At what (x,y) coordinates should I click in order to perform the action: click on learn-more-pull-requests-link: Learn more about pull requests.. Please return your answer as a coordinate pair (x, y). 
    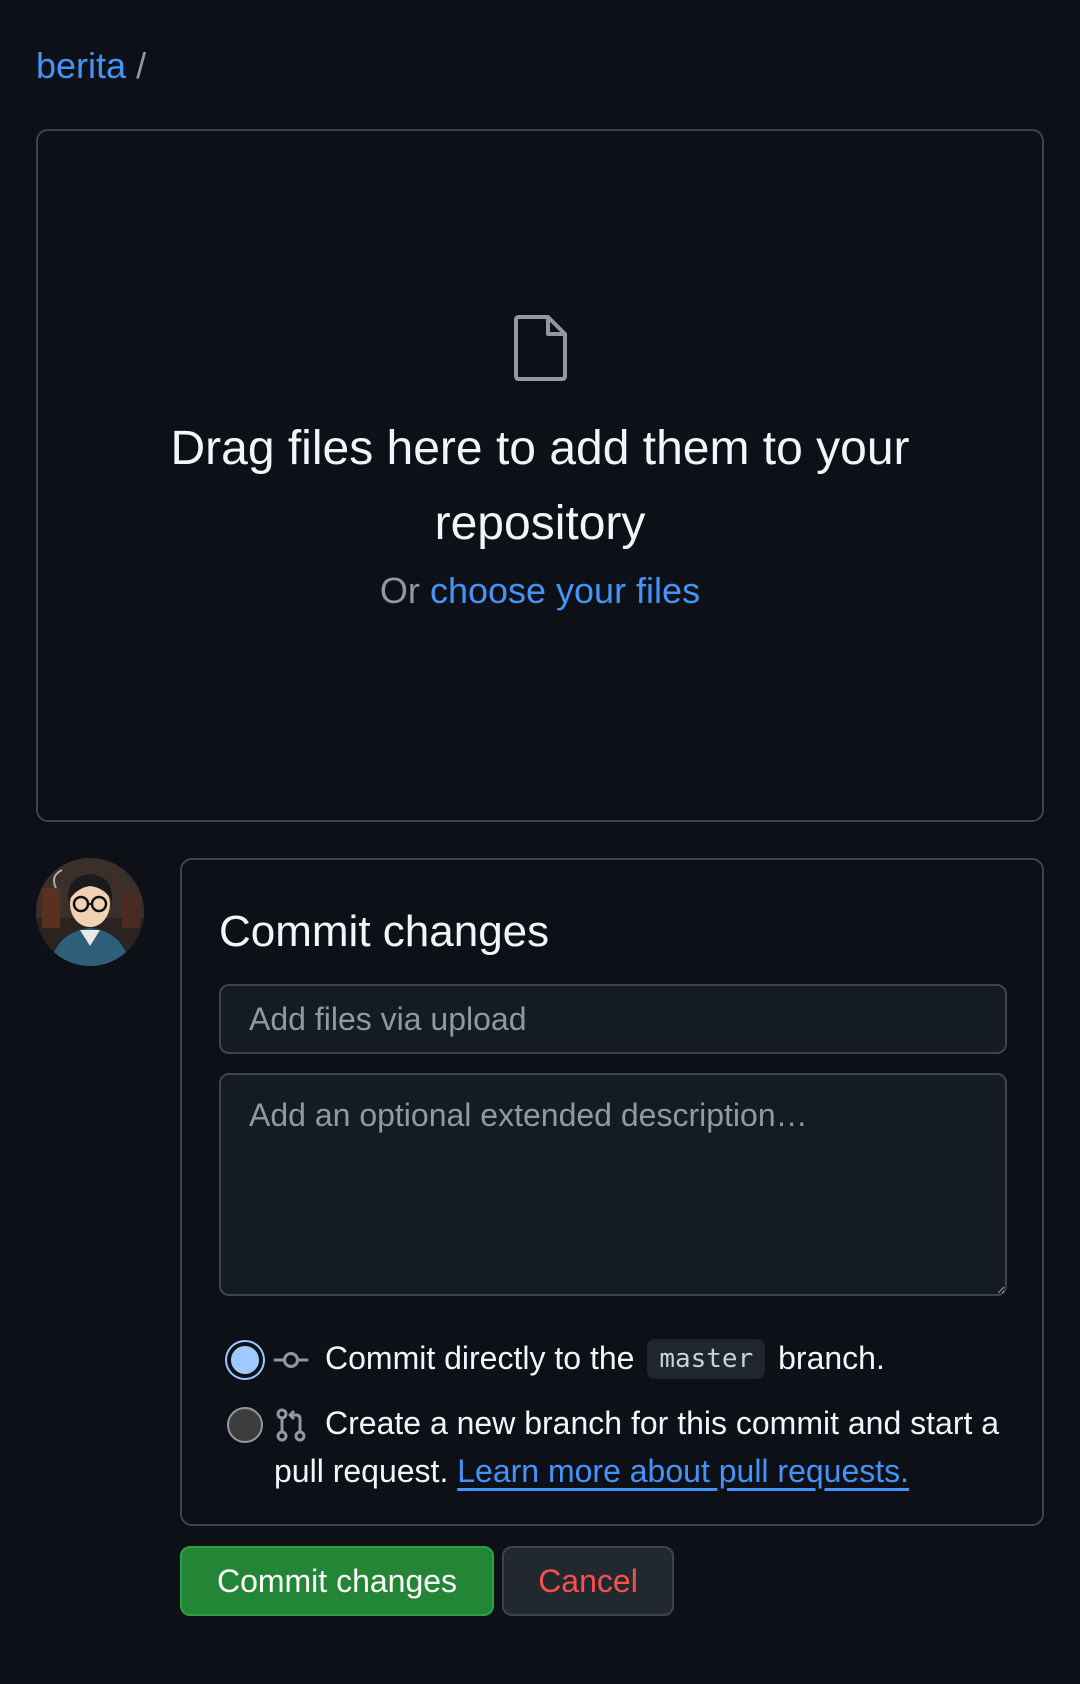
    Looking at the image, I should click on (683, 1471).